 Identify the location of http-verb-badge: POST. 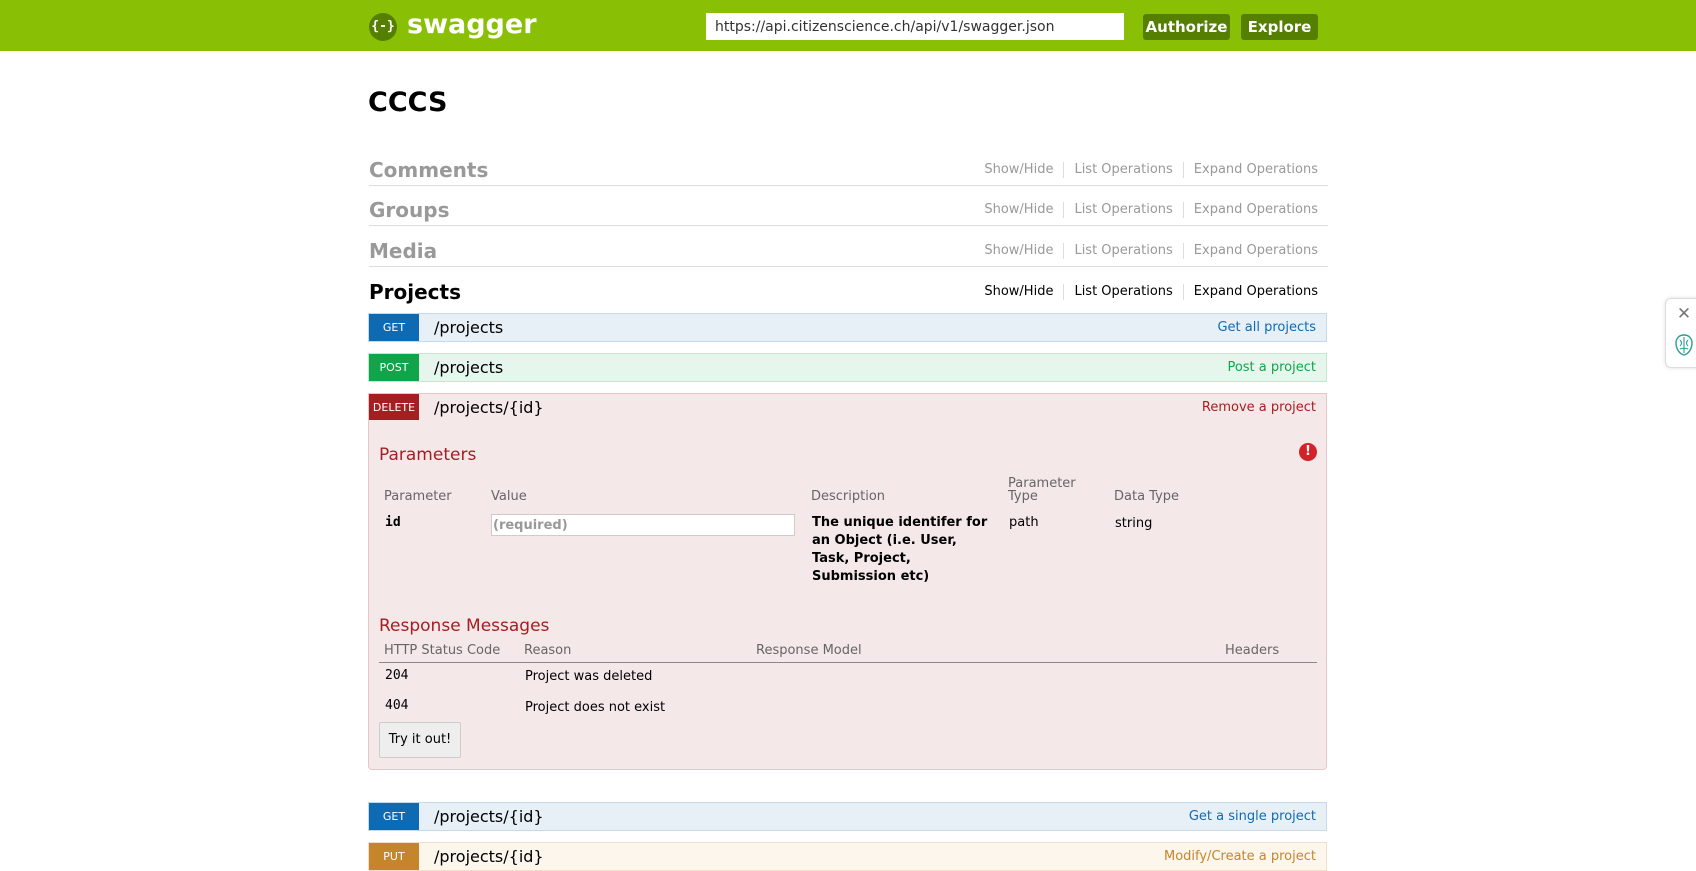
(394, 367).